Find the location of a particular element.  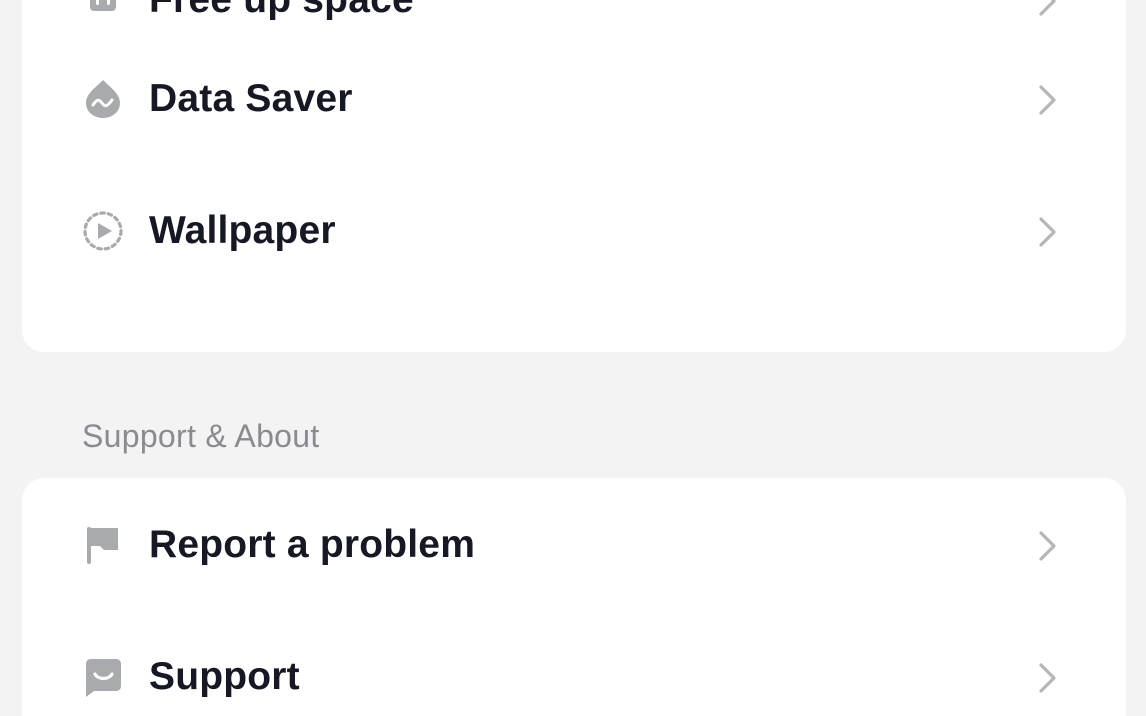

settings-item-label: Support is located at coordinates (224, 676).